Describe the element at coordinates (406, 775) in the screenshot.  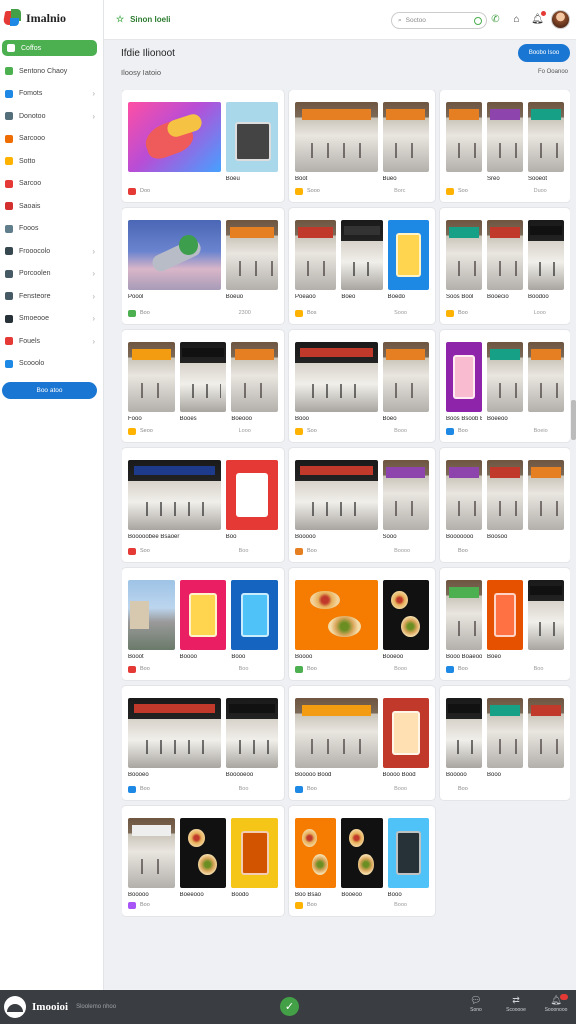
I see `product-title: Boooo Bood` at that location.